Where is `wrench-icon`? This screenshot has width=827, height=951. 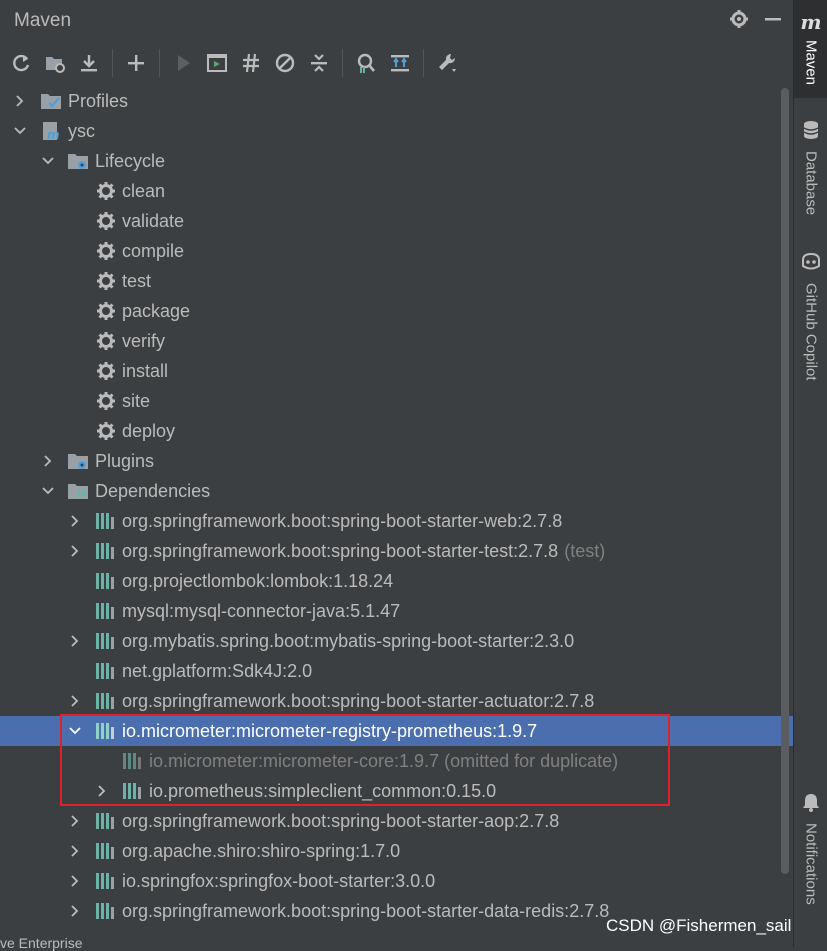 wrench-icon is located at coordinates (447, 63).